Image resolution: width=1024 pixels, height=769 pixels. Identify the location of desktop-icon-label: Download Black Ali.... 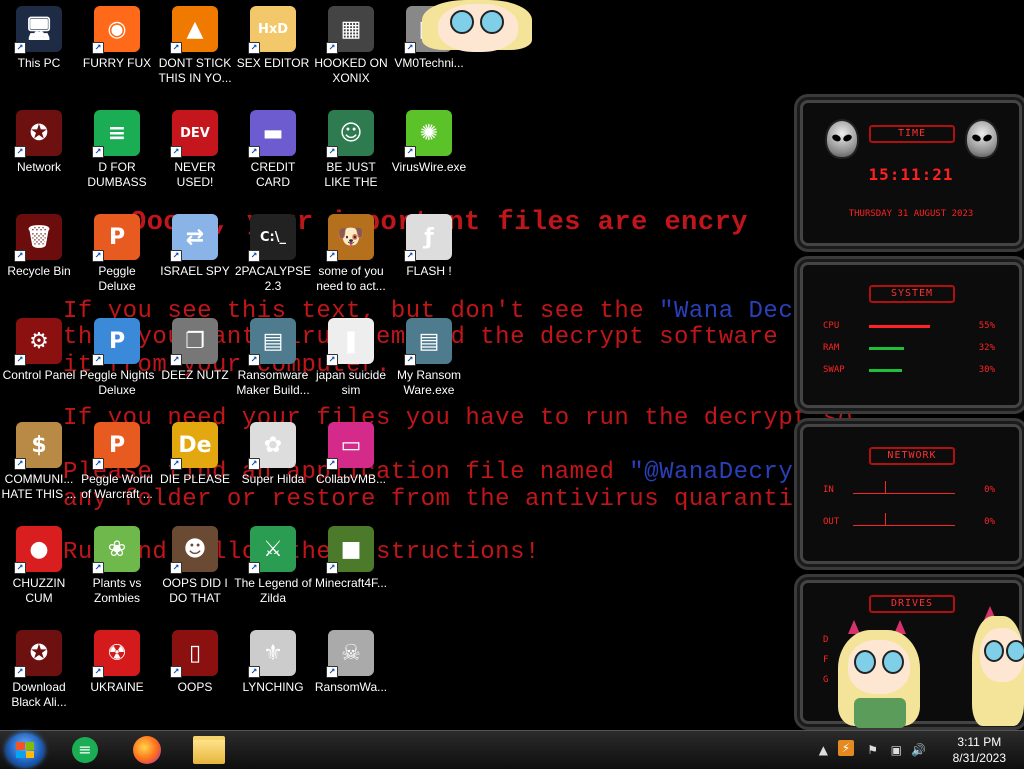
(39, 694).